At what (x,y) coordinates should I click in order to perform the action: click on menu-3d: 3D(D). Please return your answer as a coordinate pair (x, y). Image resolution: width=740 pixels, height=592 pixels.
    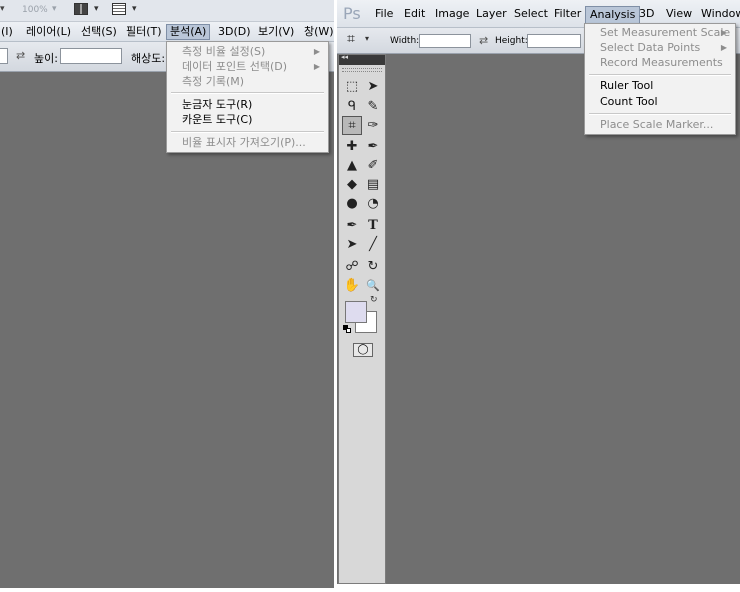
    Looking at the image, I should click on (234, 31).